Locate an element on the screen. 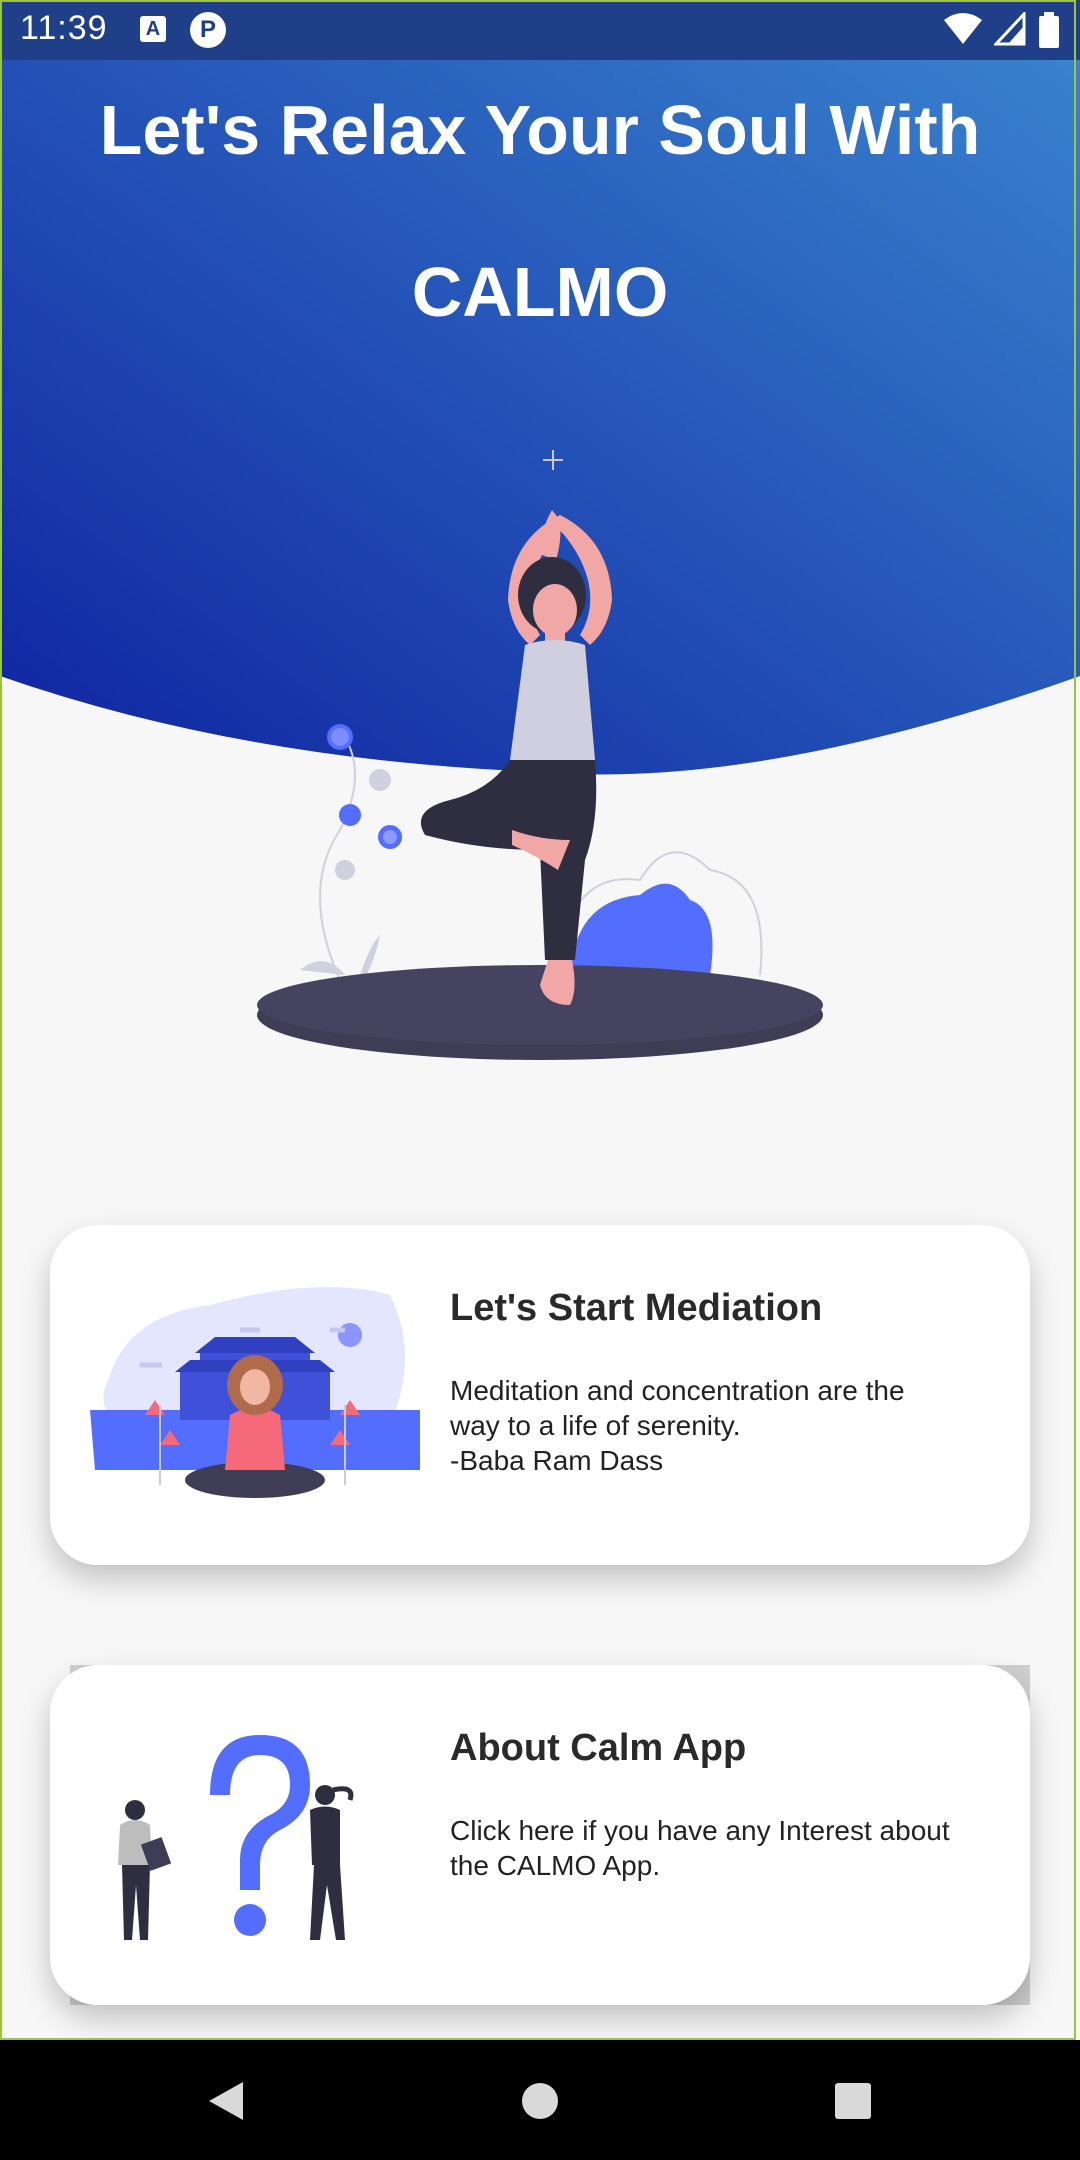  battery-icon is located at coordinates (1049, 30).